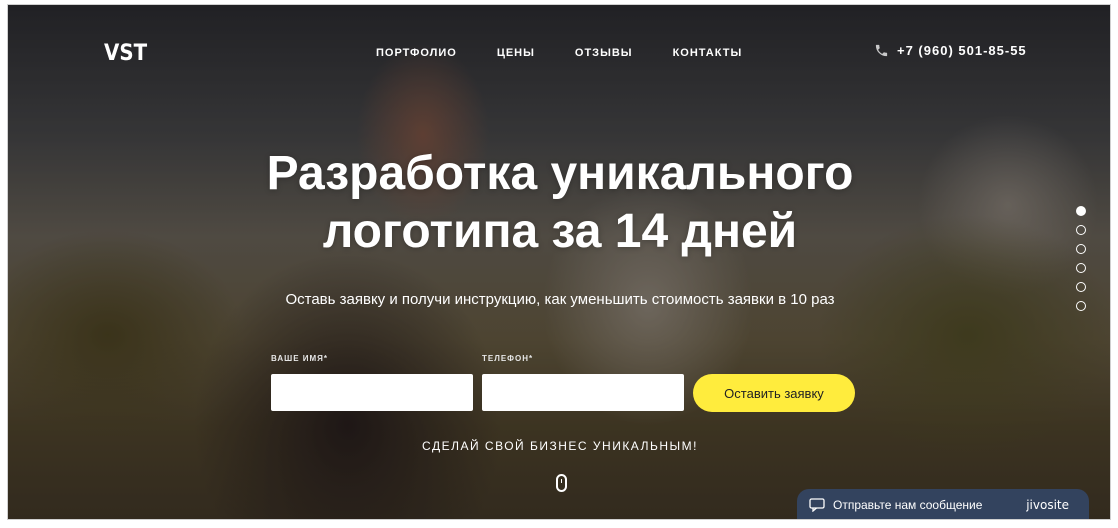 Image resolution: width=1118 pixels, height=528 pixels. What do you see at coordinates (516, 53) in the screenshot?
I see `nav-item-prices: ЦЕНЫ` at bounding box center [516, 53].